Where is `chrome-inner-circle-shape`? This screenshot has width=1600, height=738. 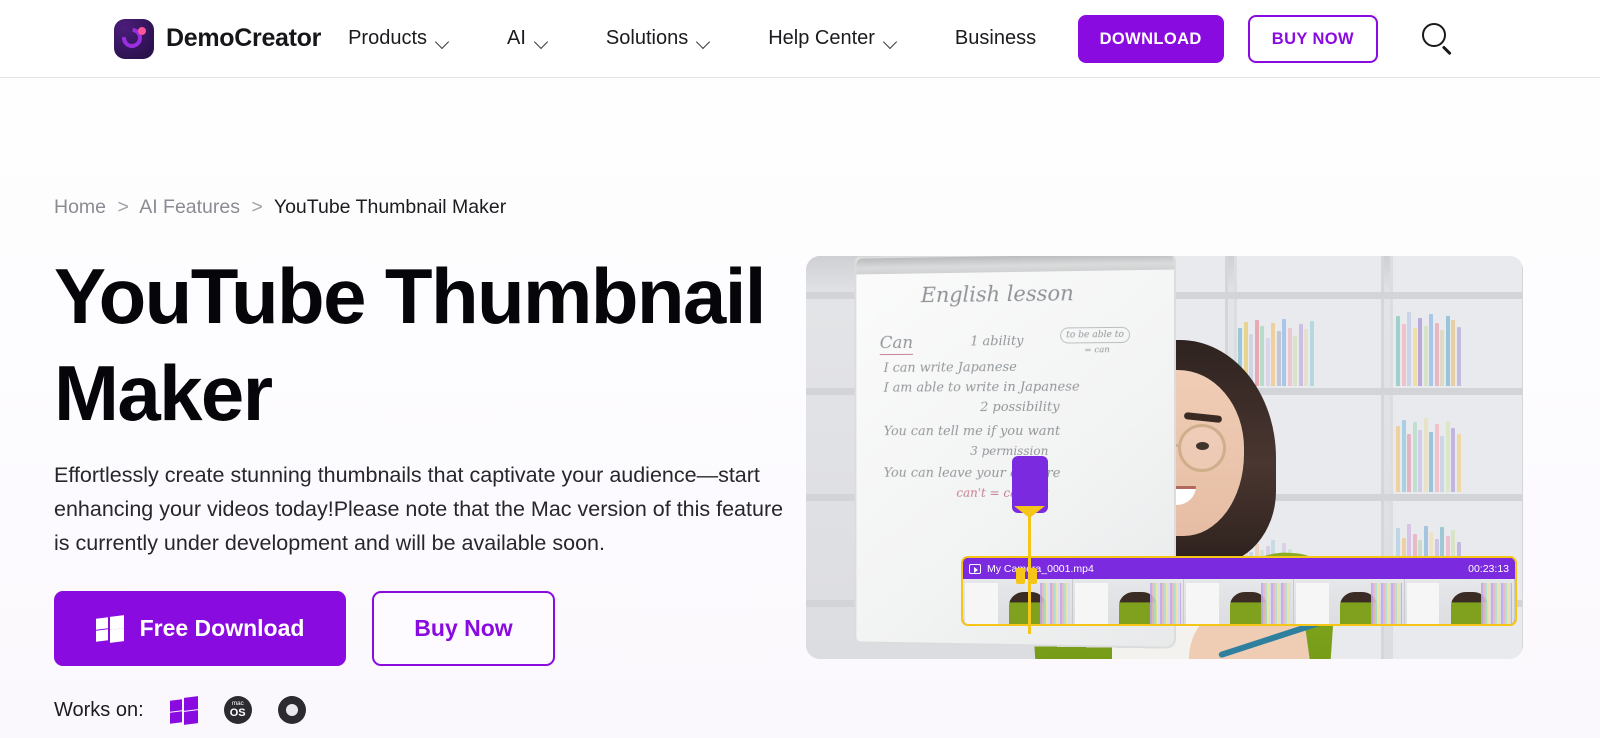 chrome-inner-circle-shape is located at coordinates (291, 710).